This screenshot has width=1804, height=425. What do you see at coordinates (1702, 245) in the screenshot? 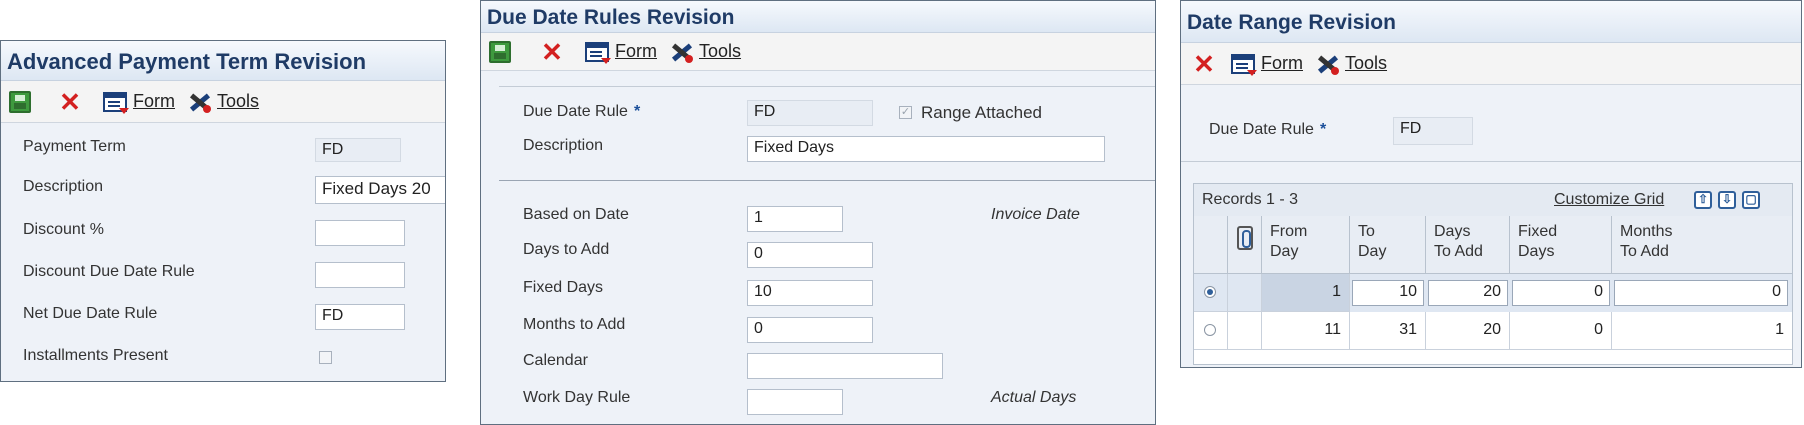
I see `column-header-months-to-add: Months To Add` at bounding box center [1702, 245].